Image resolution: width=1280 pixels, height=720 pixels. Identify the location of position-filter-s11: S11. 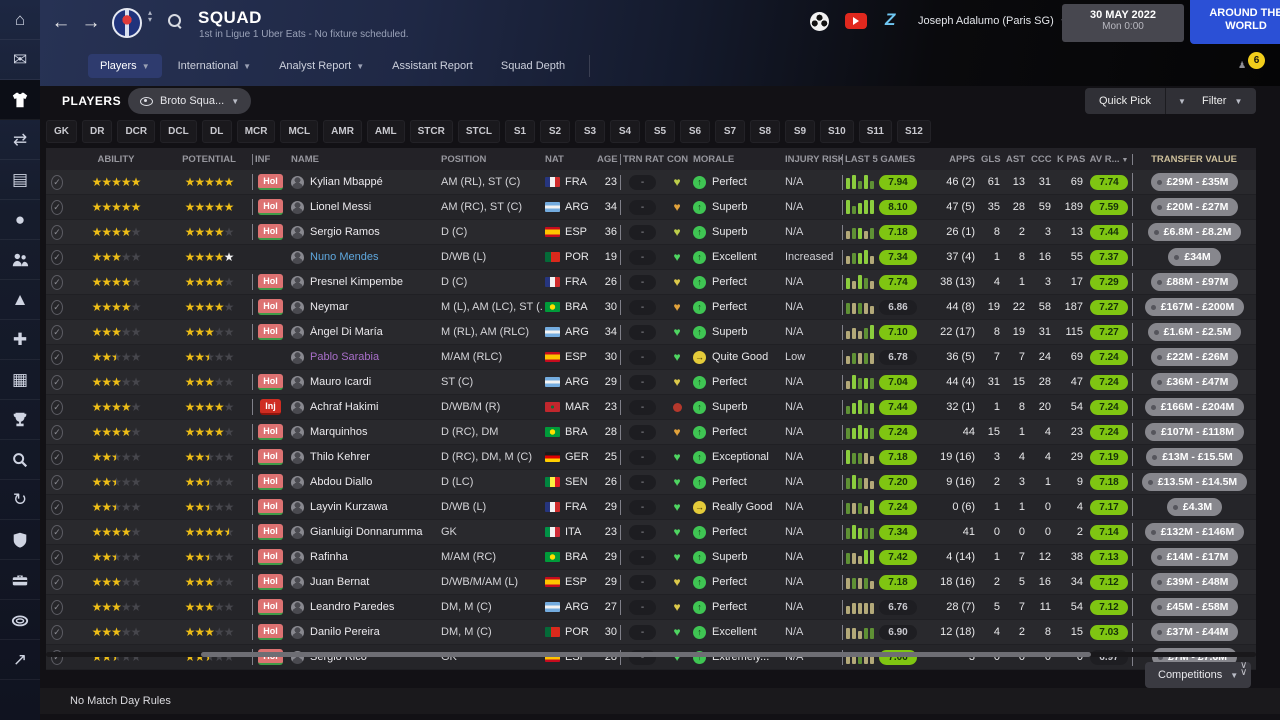
(875, 131).